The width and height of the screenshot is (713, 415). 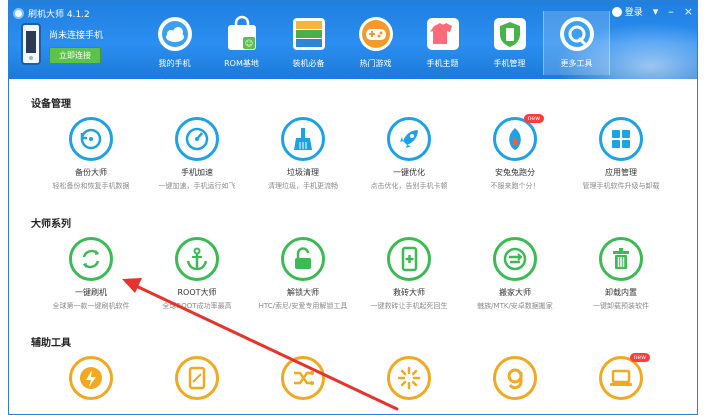 I want to click on menu-dropdown-icon: ▾, so click(x=656, y=11).